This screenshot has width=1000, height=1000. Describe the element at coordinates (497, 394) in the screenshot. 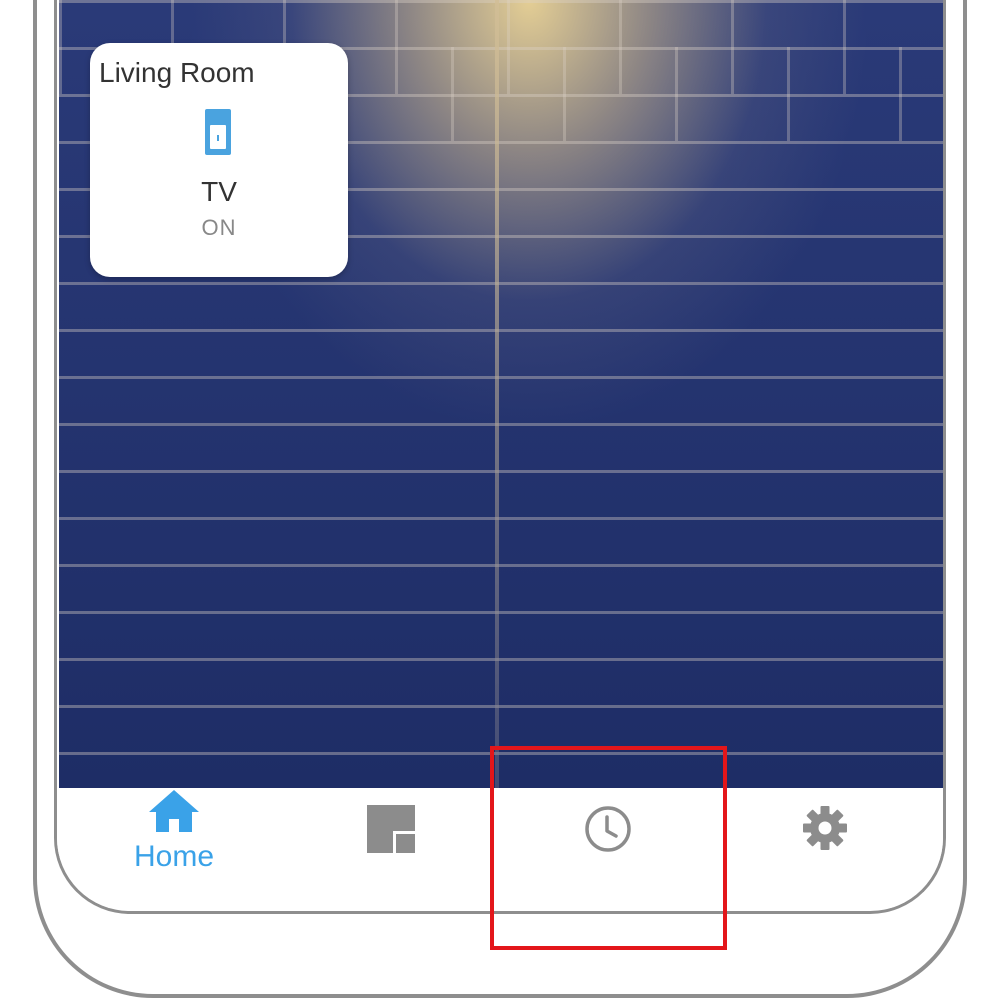

I see `wall-seam` at that location.